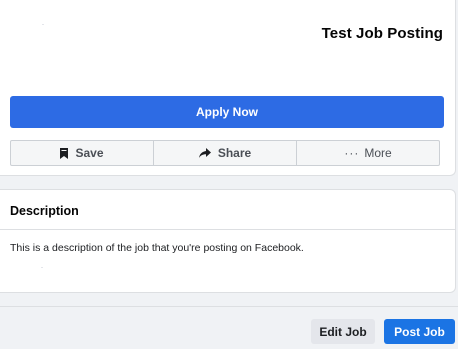 The width and height of the screenshot is (458, 349). I want to click on description-heading: Description, so click(44, 211).